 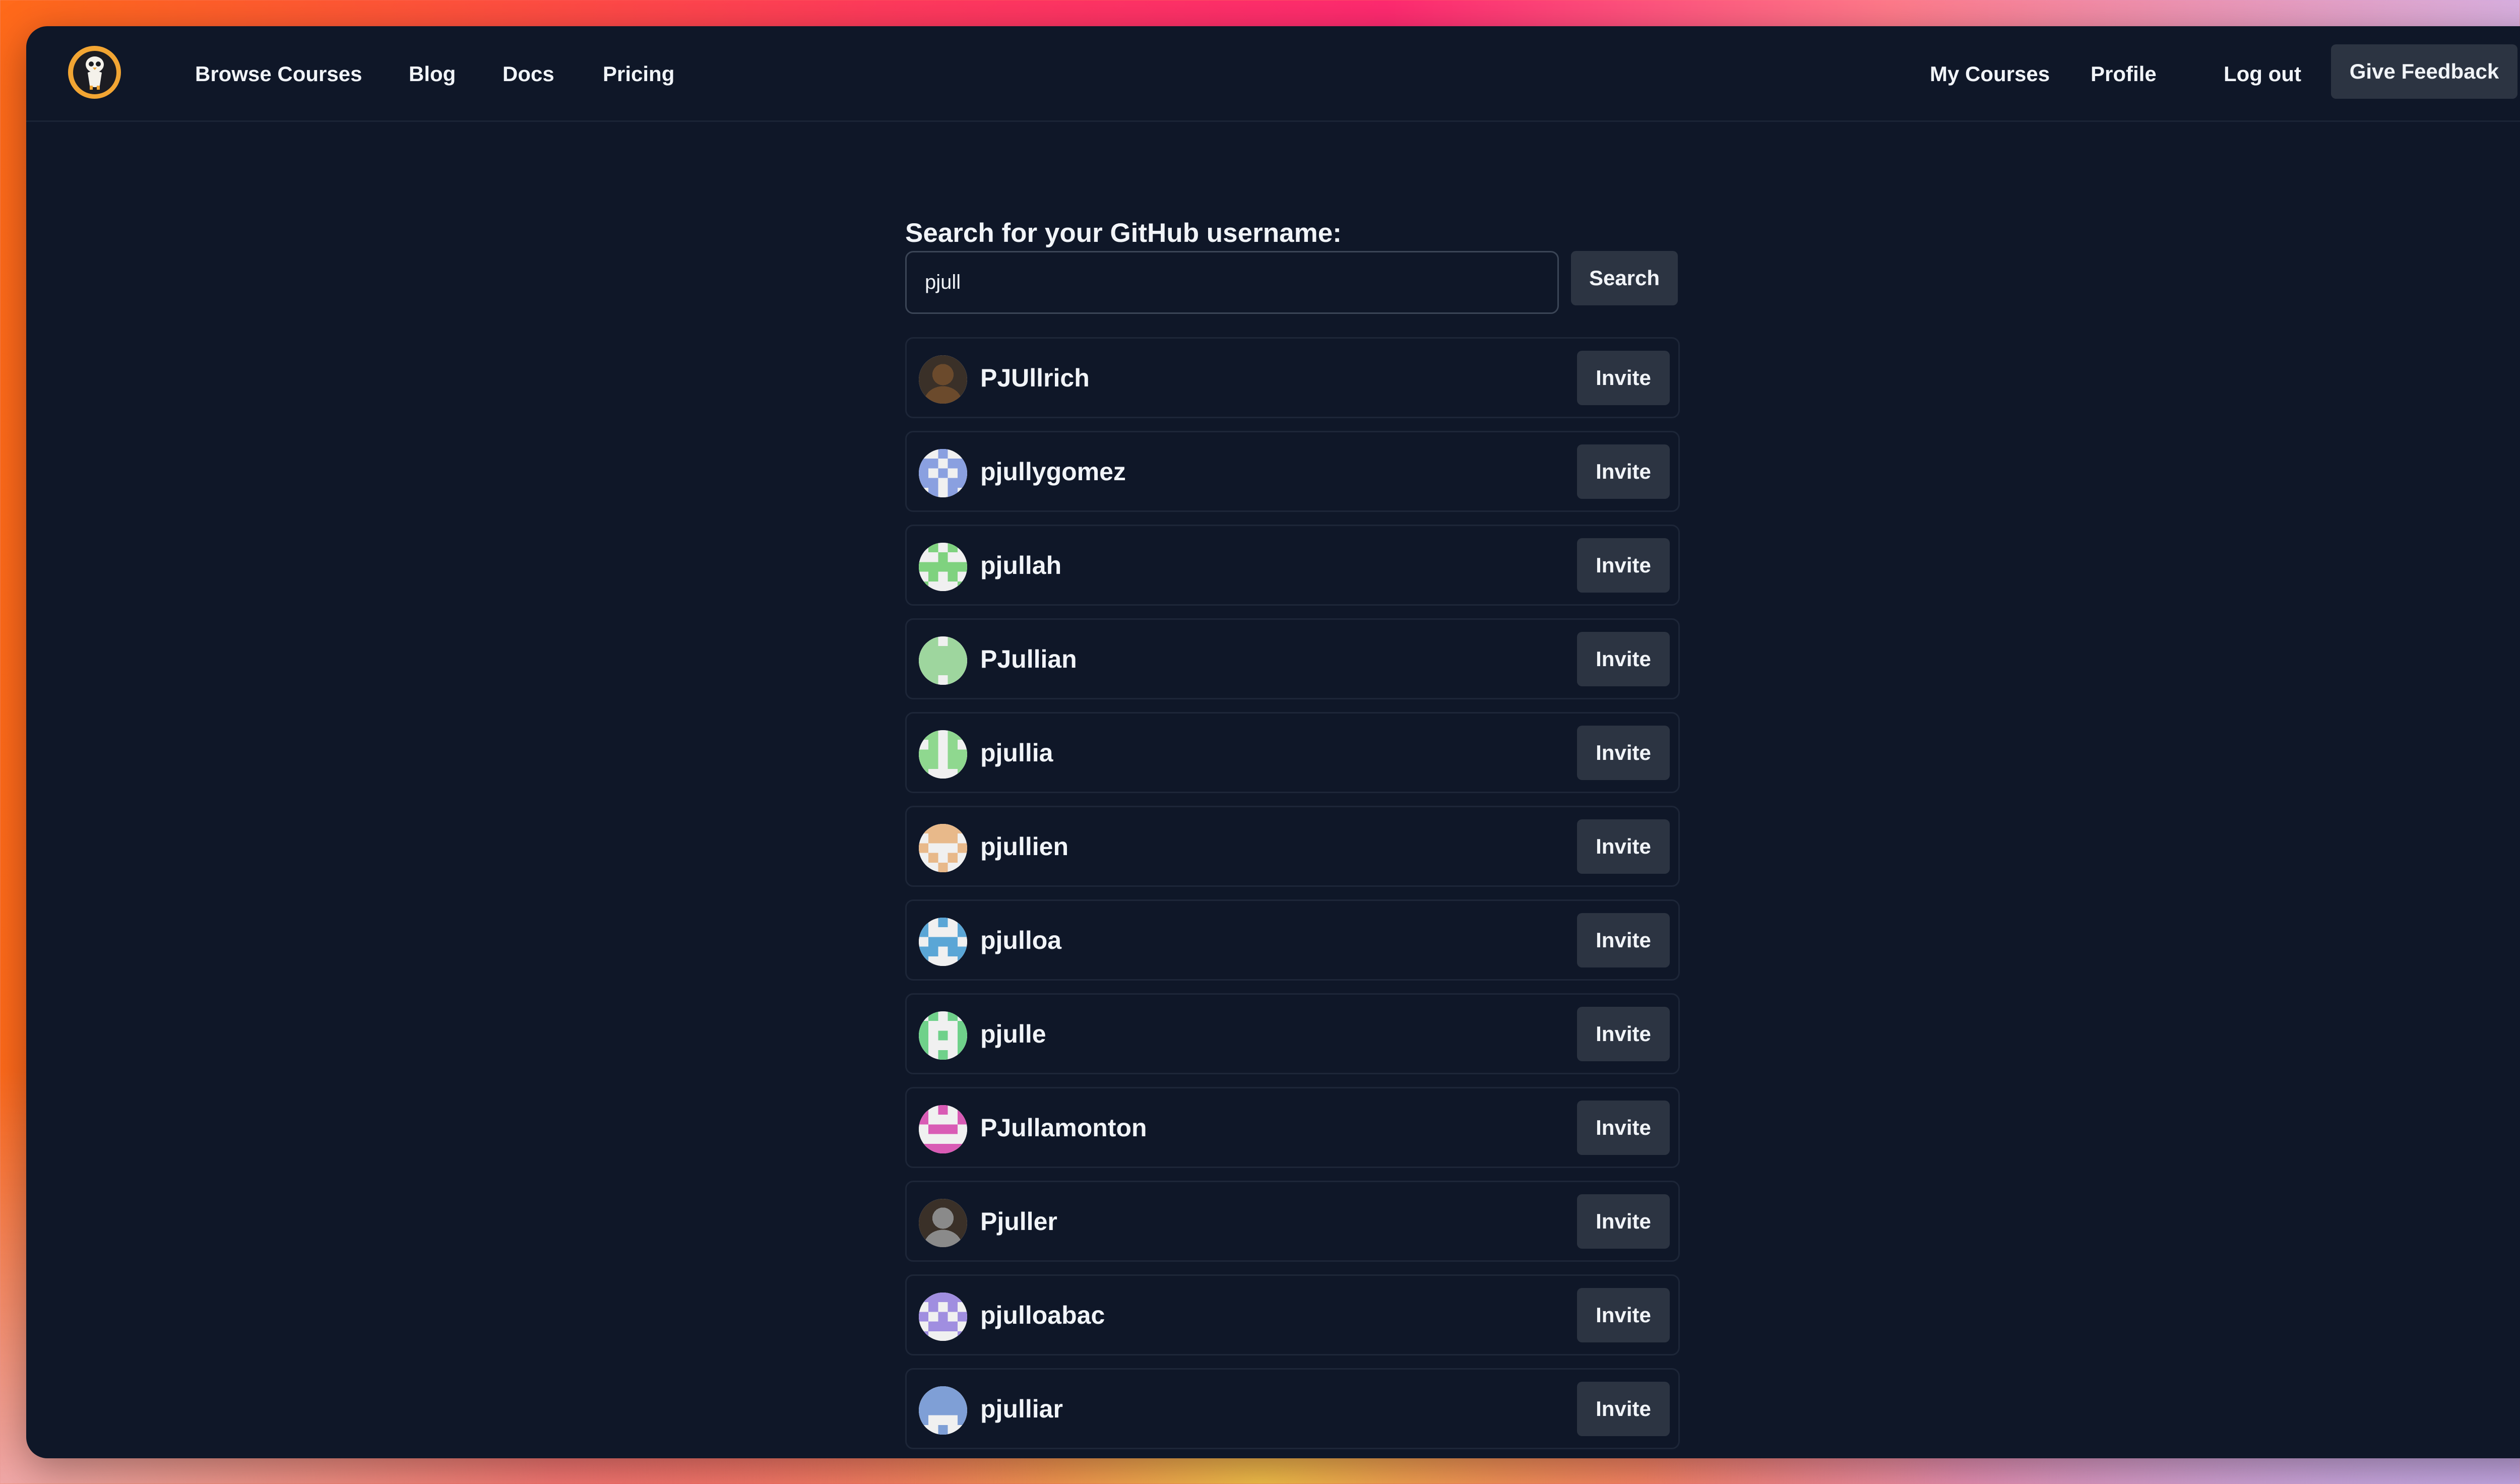 What do you see at coordinates (2124, 74) in the screenshot?
I see `nav-profile: Profile` at bounding box center [2124, 74].